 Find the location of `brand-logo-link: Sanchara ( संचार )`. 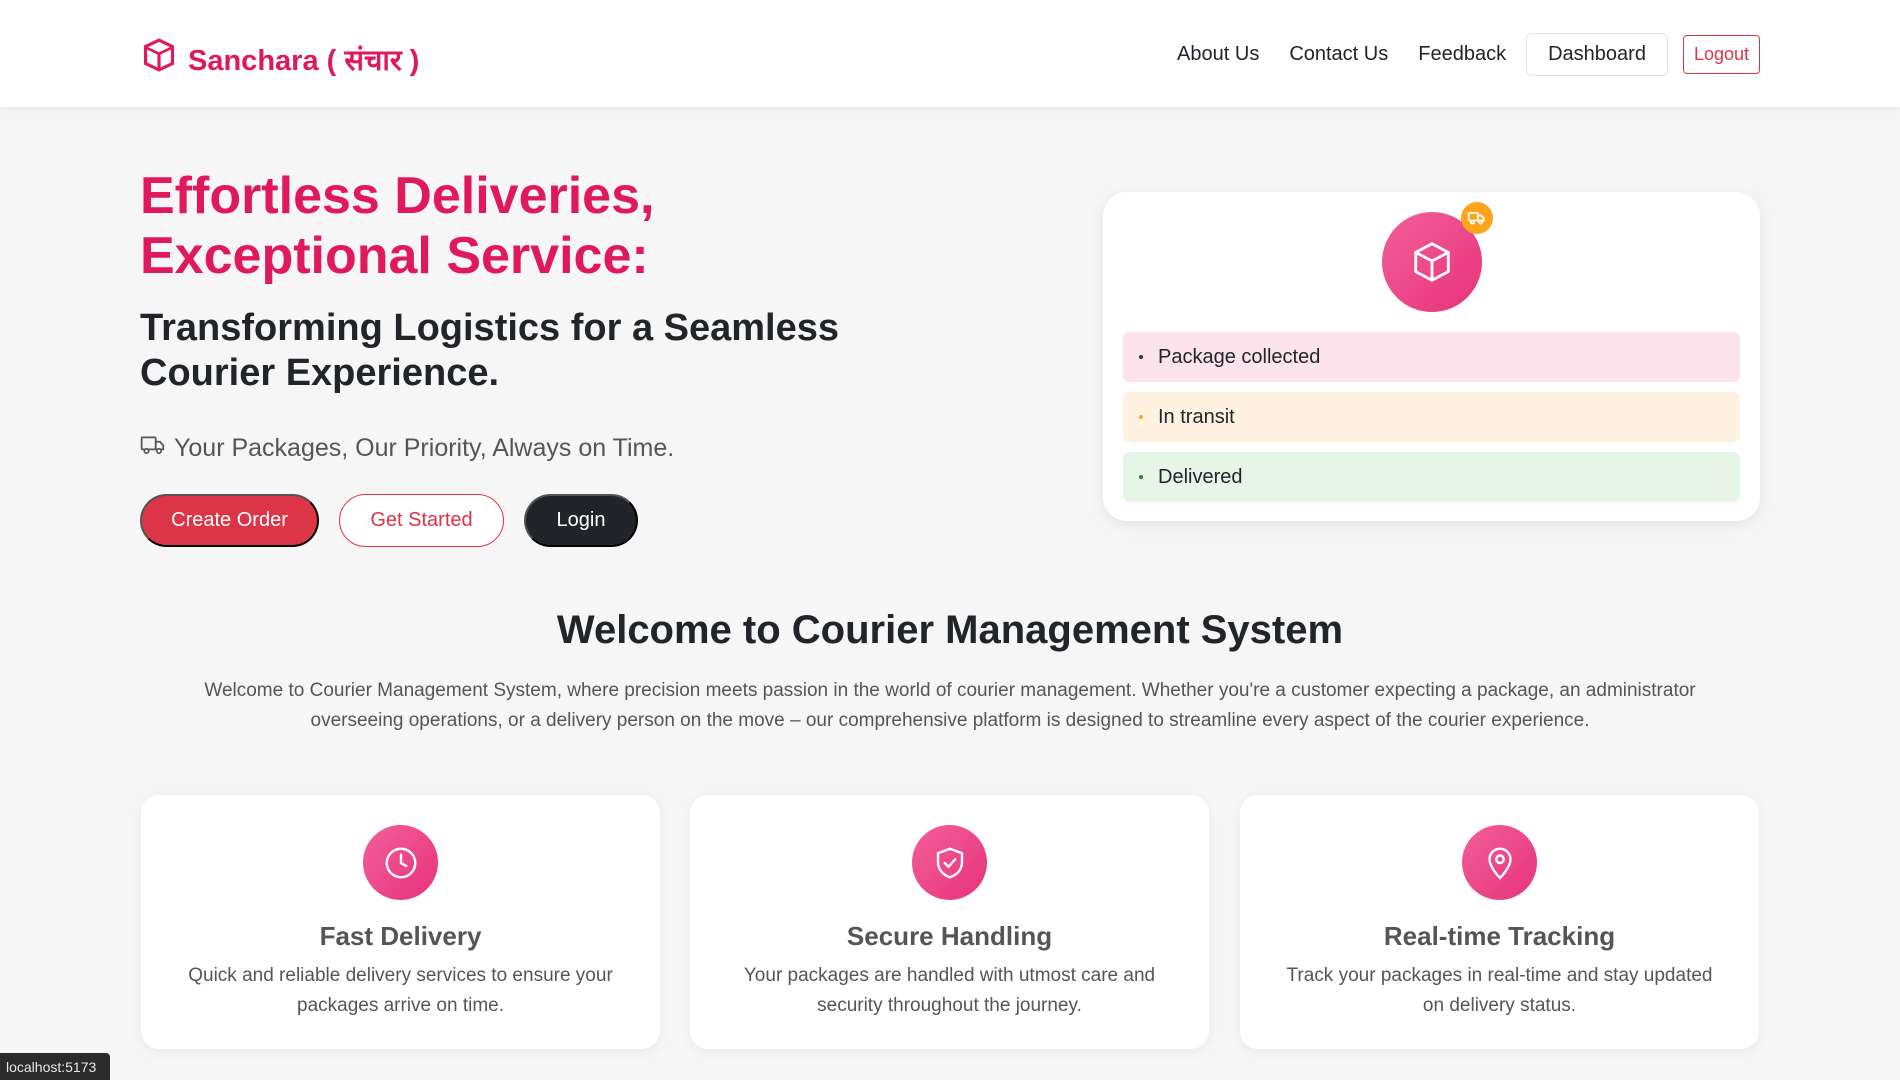

brand-logo-link: Sanchara ( संचार ) is located at coordinates (279, 59).